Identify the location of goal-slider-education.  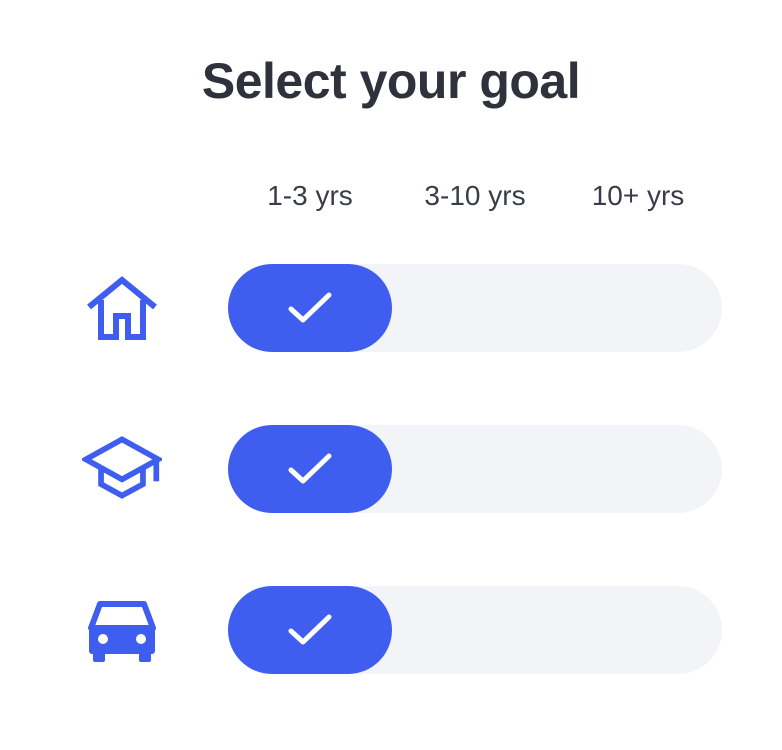
(475, 469).